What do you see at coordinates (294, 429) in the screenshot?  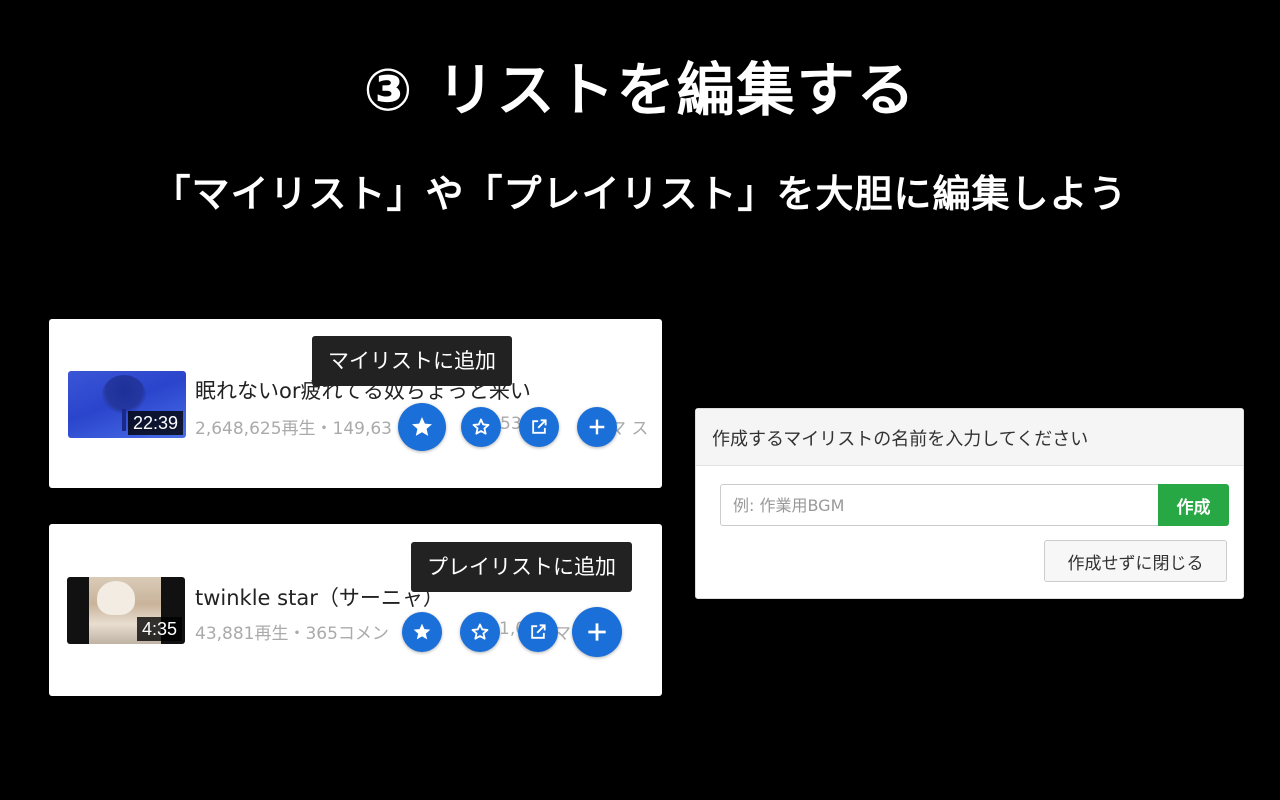 I see `video-meta-text: 2,648,625再生・149,63` at bounding box center [294, 429].